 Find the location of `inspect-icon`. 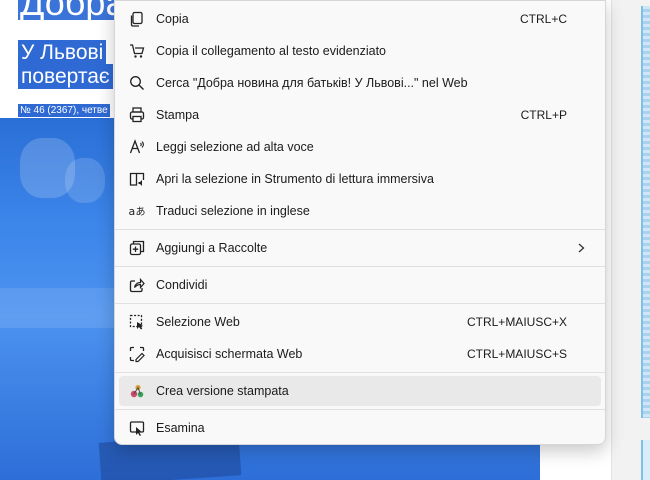

inspect-icon is located at coordinates (137, 428).